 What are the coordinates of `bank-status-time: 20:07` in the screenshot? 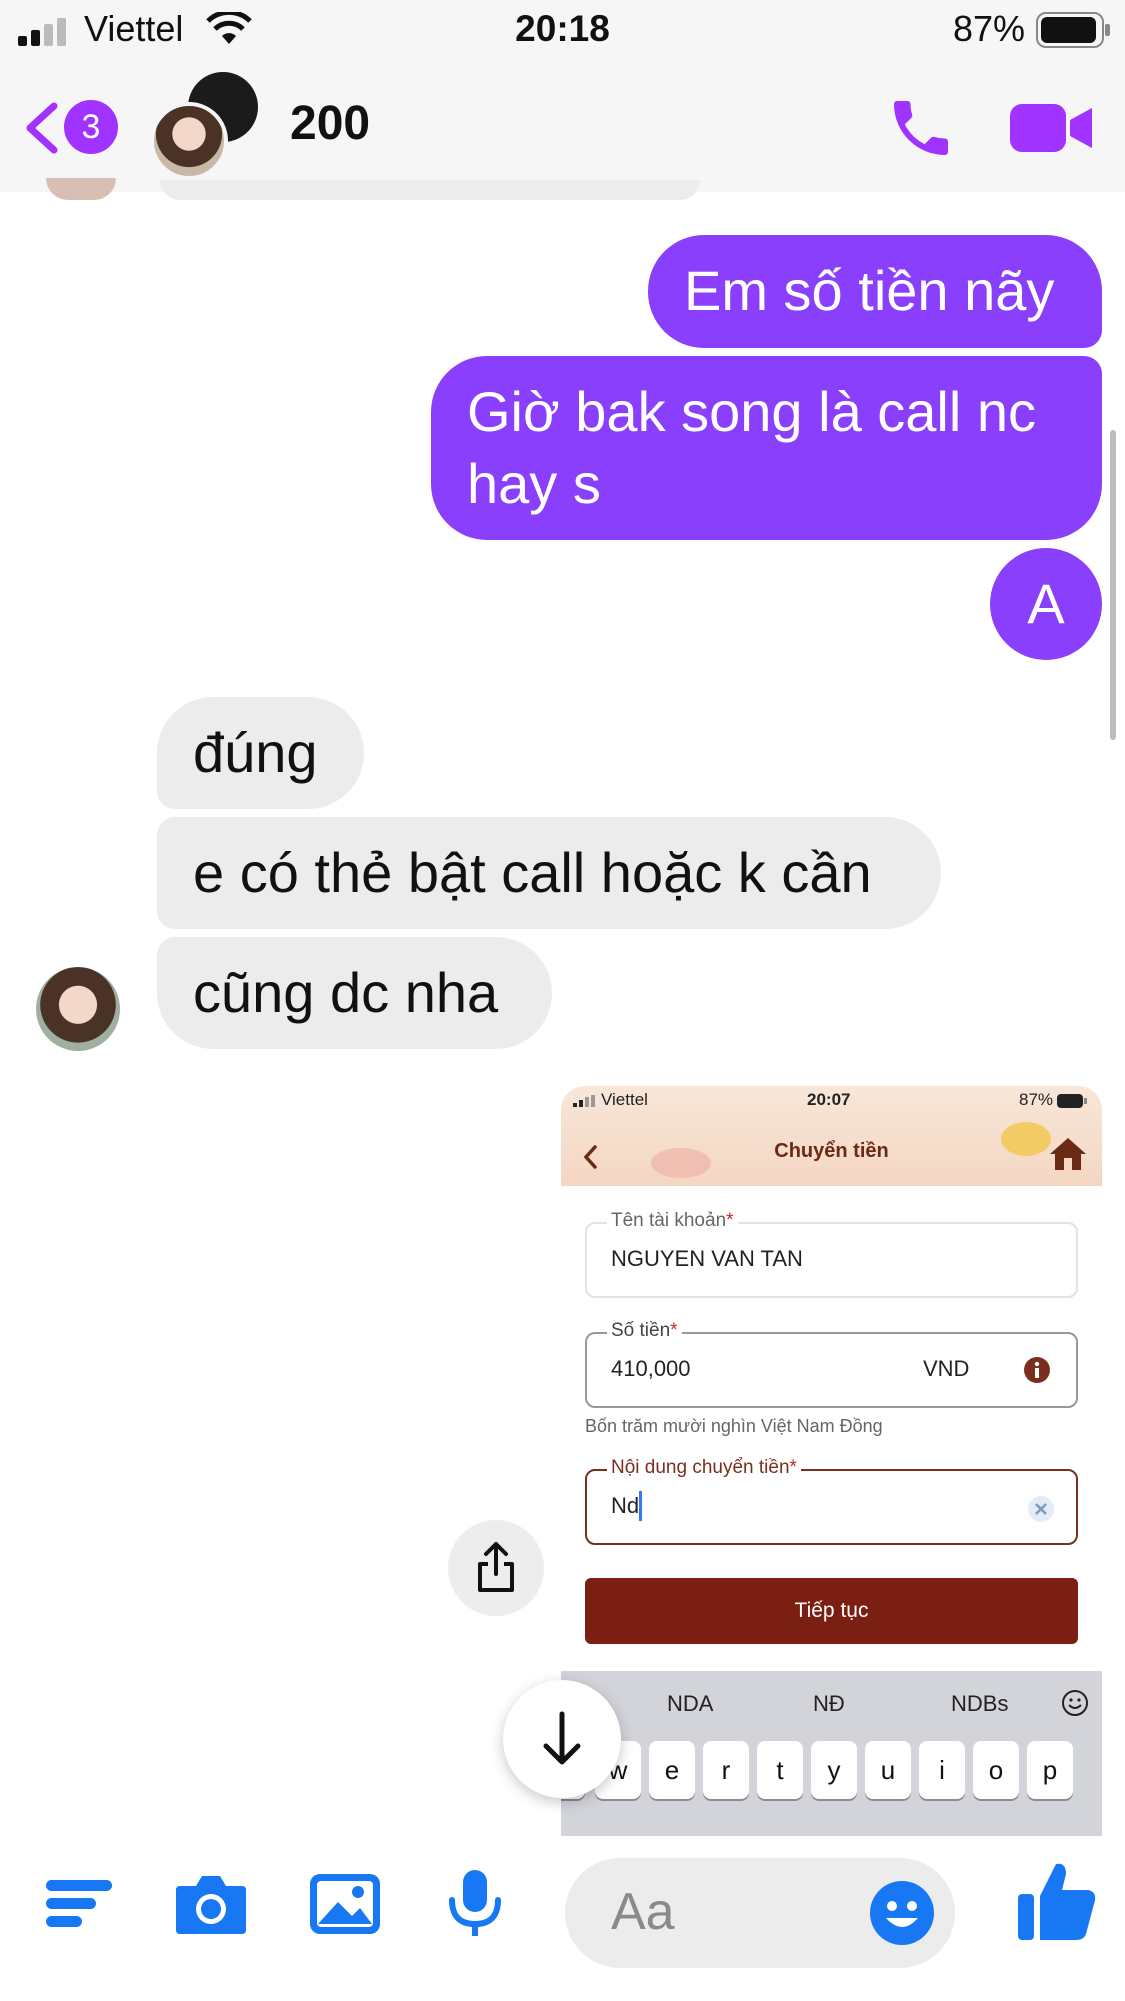 It's located at (829, 1099).